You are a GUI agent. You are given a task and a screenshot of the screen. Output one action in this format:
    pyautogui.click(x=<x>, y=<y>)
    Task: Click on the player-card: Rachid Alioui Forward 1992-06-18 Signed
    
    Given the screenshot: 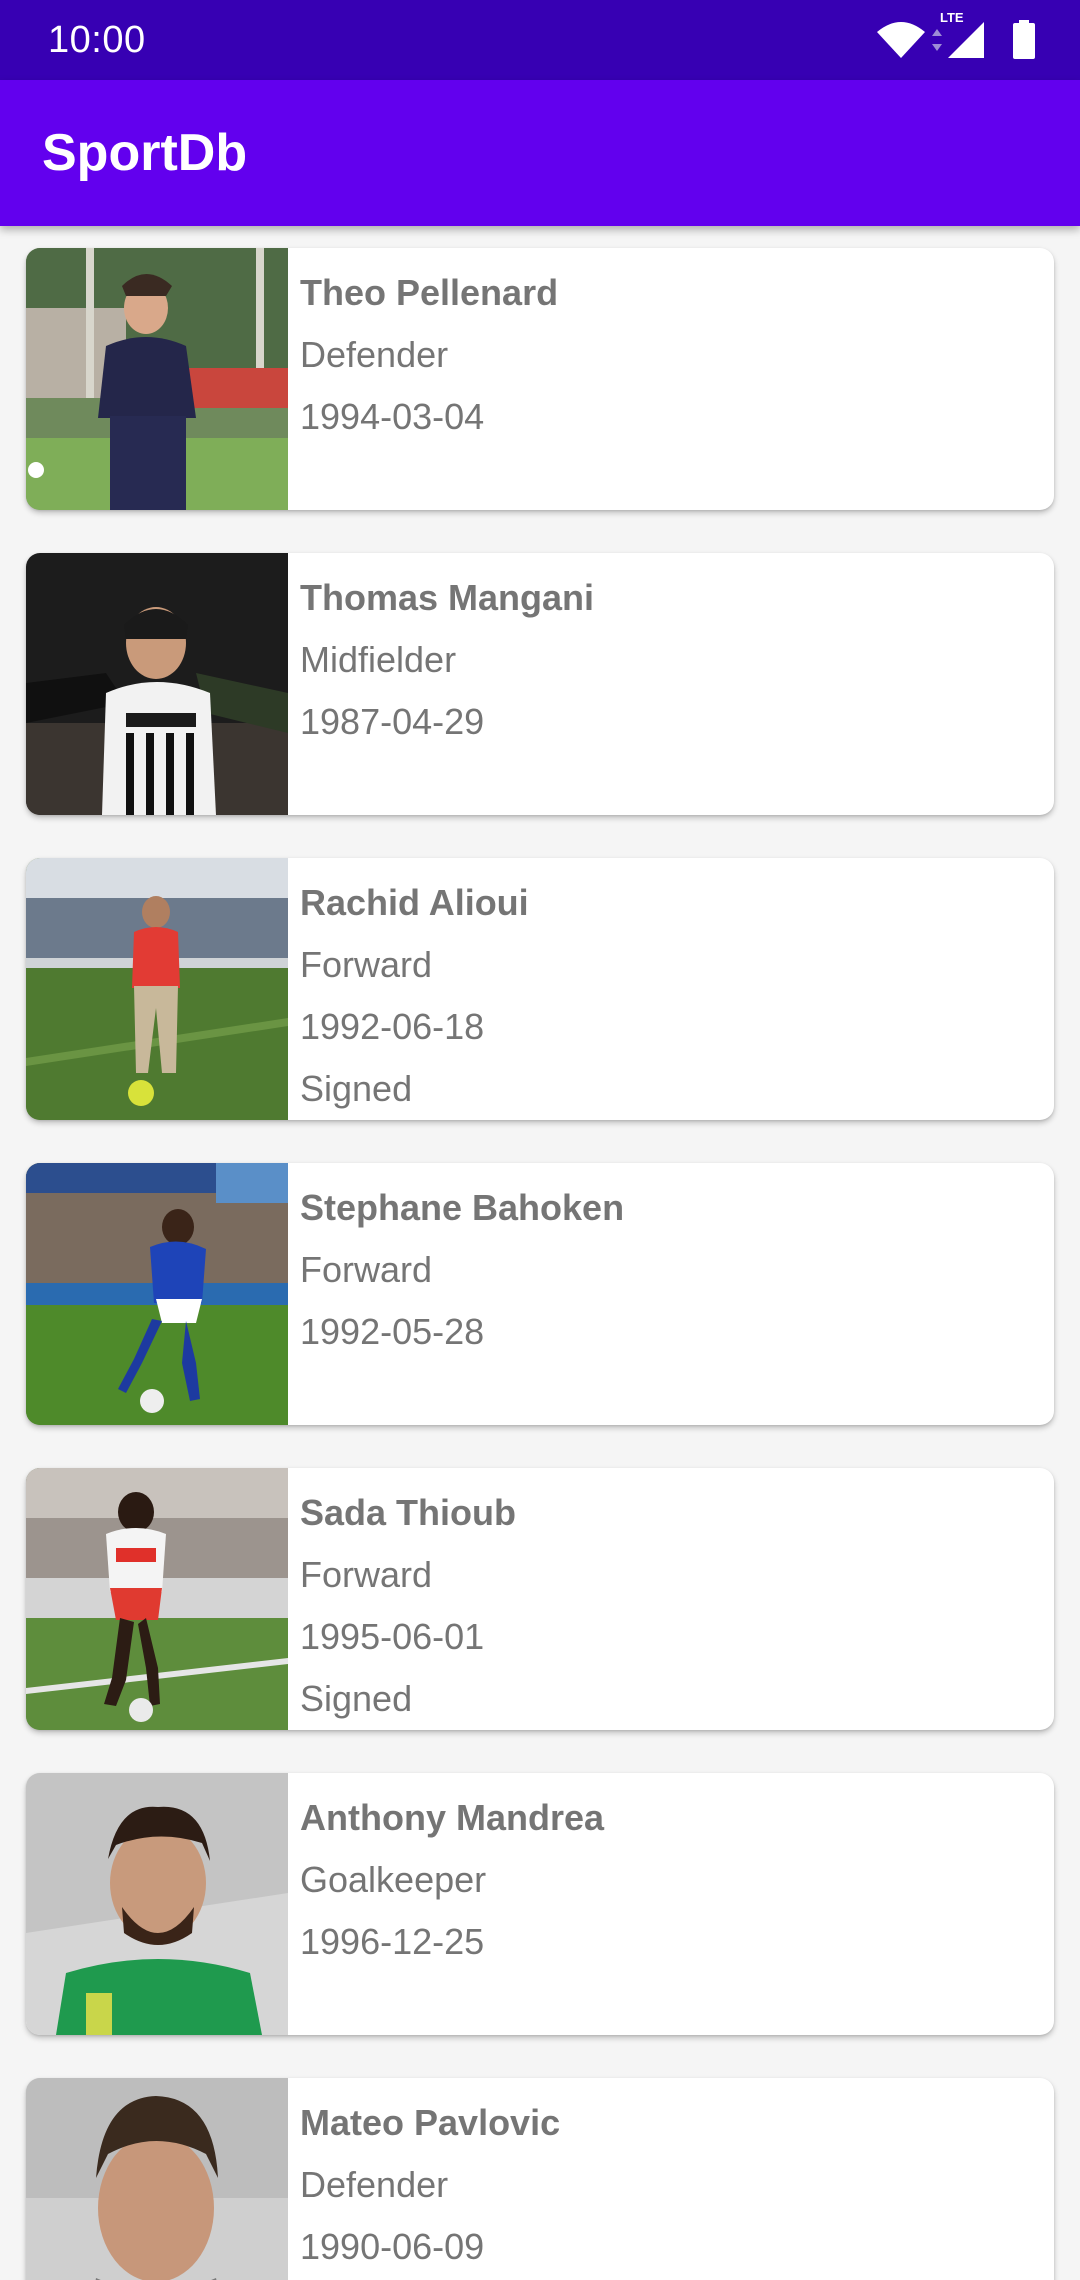 What is the action you would take?
    pyautogui.click(x=540, y=989)
    